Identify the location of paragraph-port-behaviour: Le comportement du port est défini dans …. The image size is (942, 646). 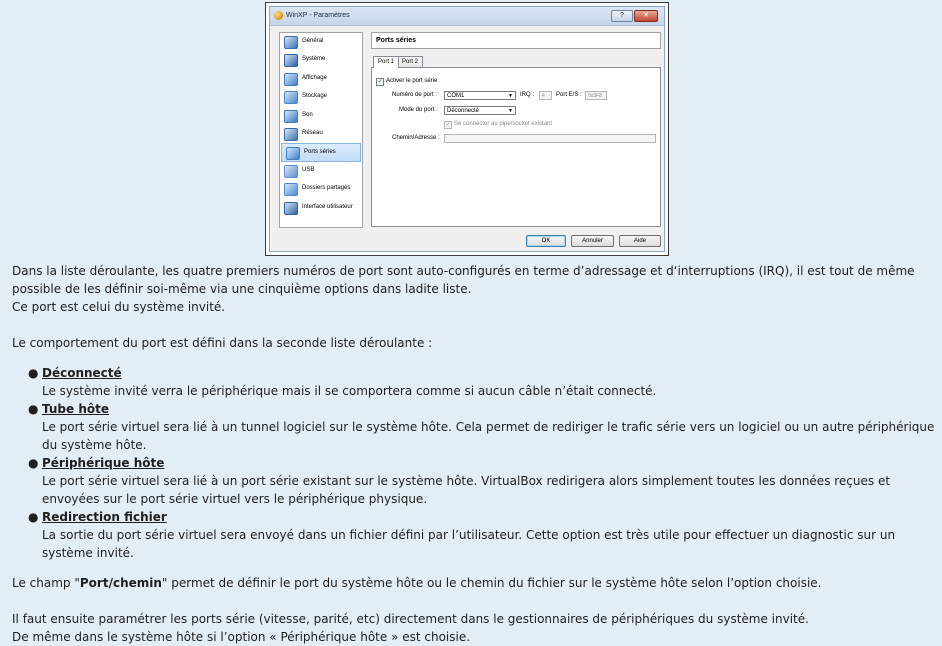
(222, 343).